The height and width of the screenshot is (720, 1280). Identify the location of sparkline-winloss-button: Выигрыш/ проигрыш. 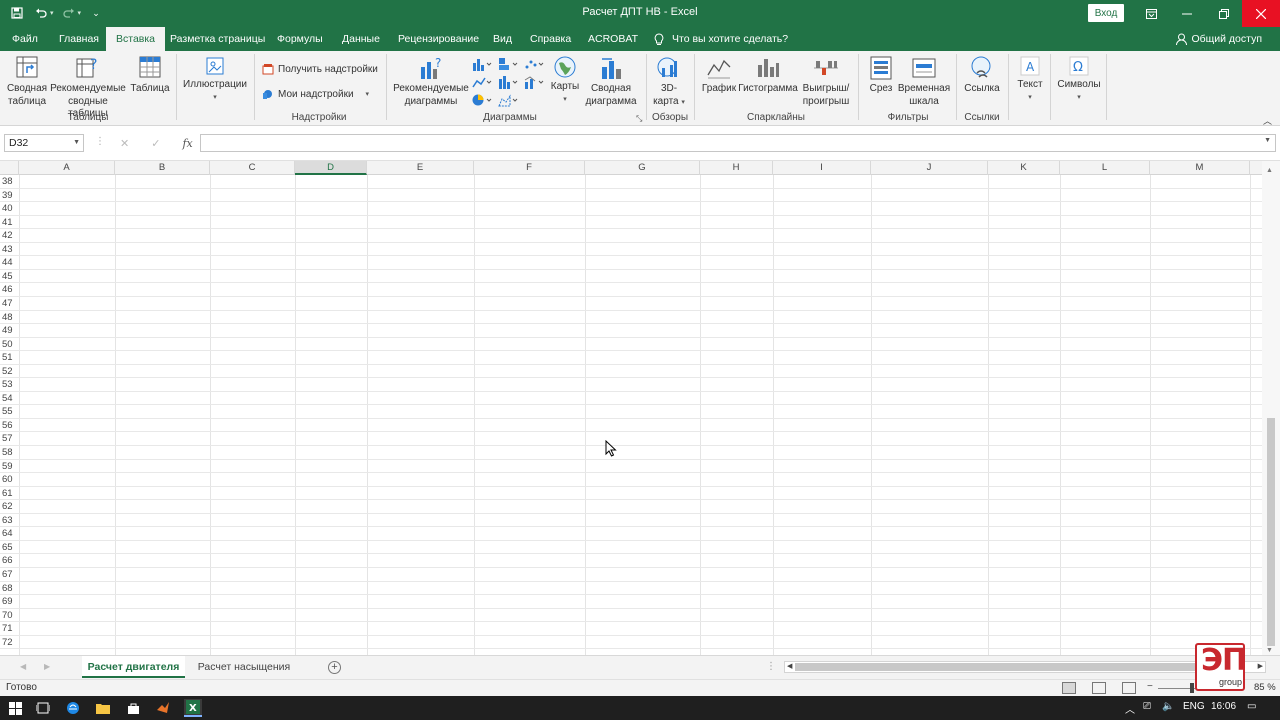
(826, 81).